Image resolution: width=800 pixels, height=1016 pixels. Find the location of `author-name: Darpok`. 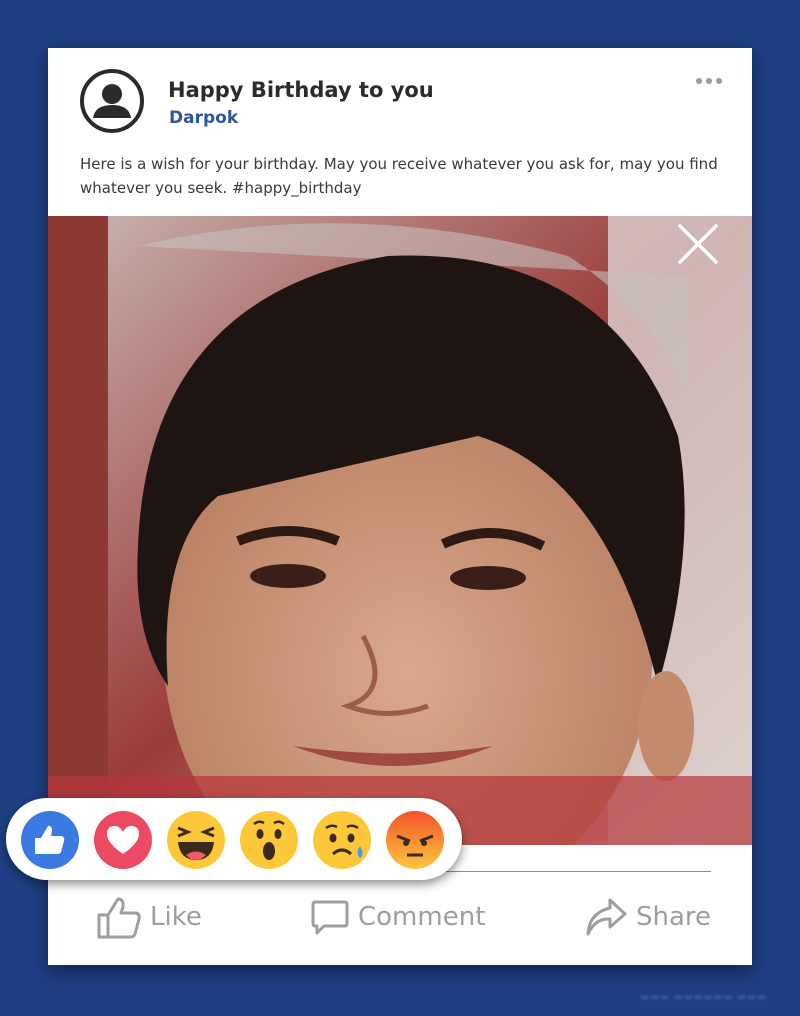

author-name: Darpok is located at coordinates (203, 118).